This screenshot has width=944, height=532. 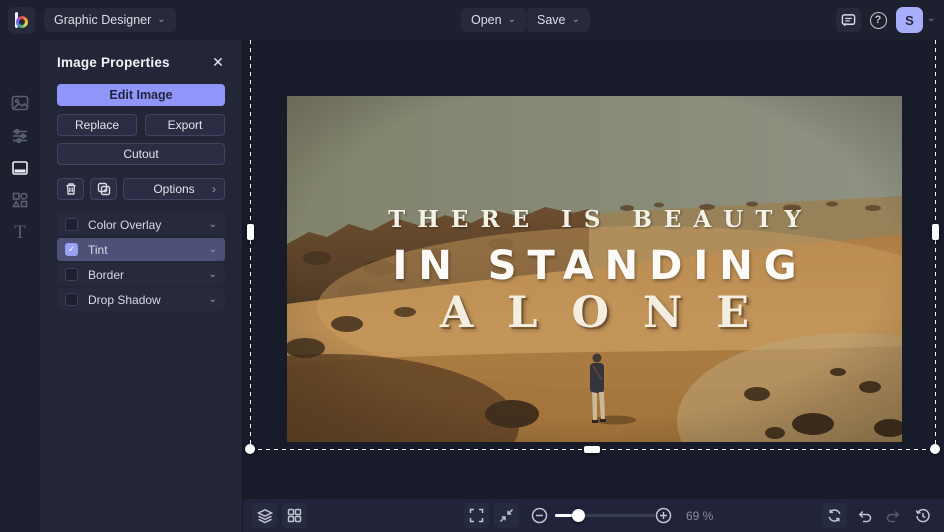 I want to click on open-button: Open ⌄, so click(x=493, y=20).